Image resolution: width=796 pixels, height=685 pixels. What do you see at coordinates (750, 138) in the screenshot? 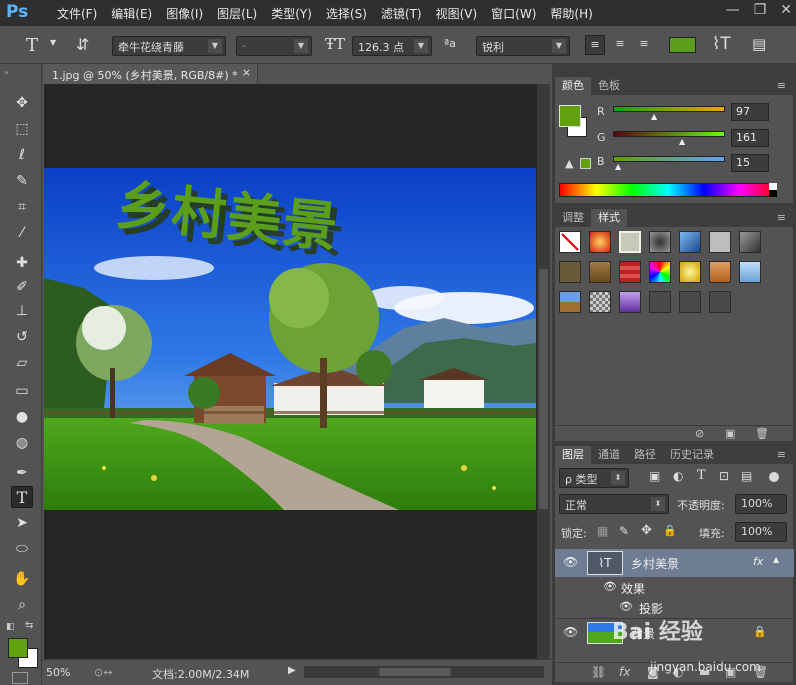
I see `green-value: 161` at bounding box center [750, 138].